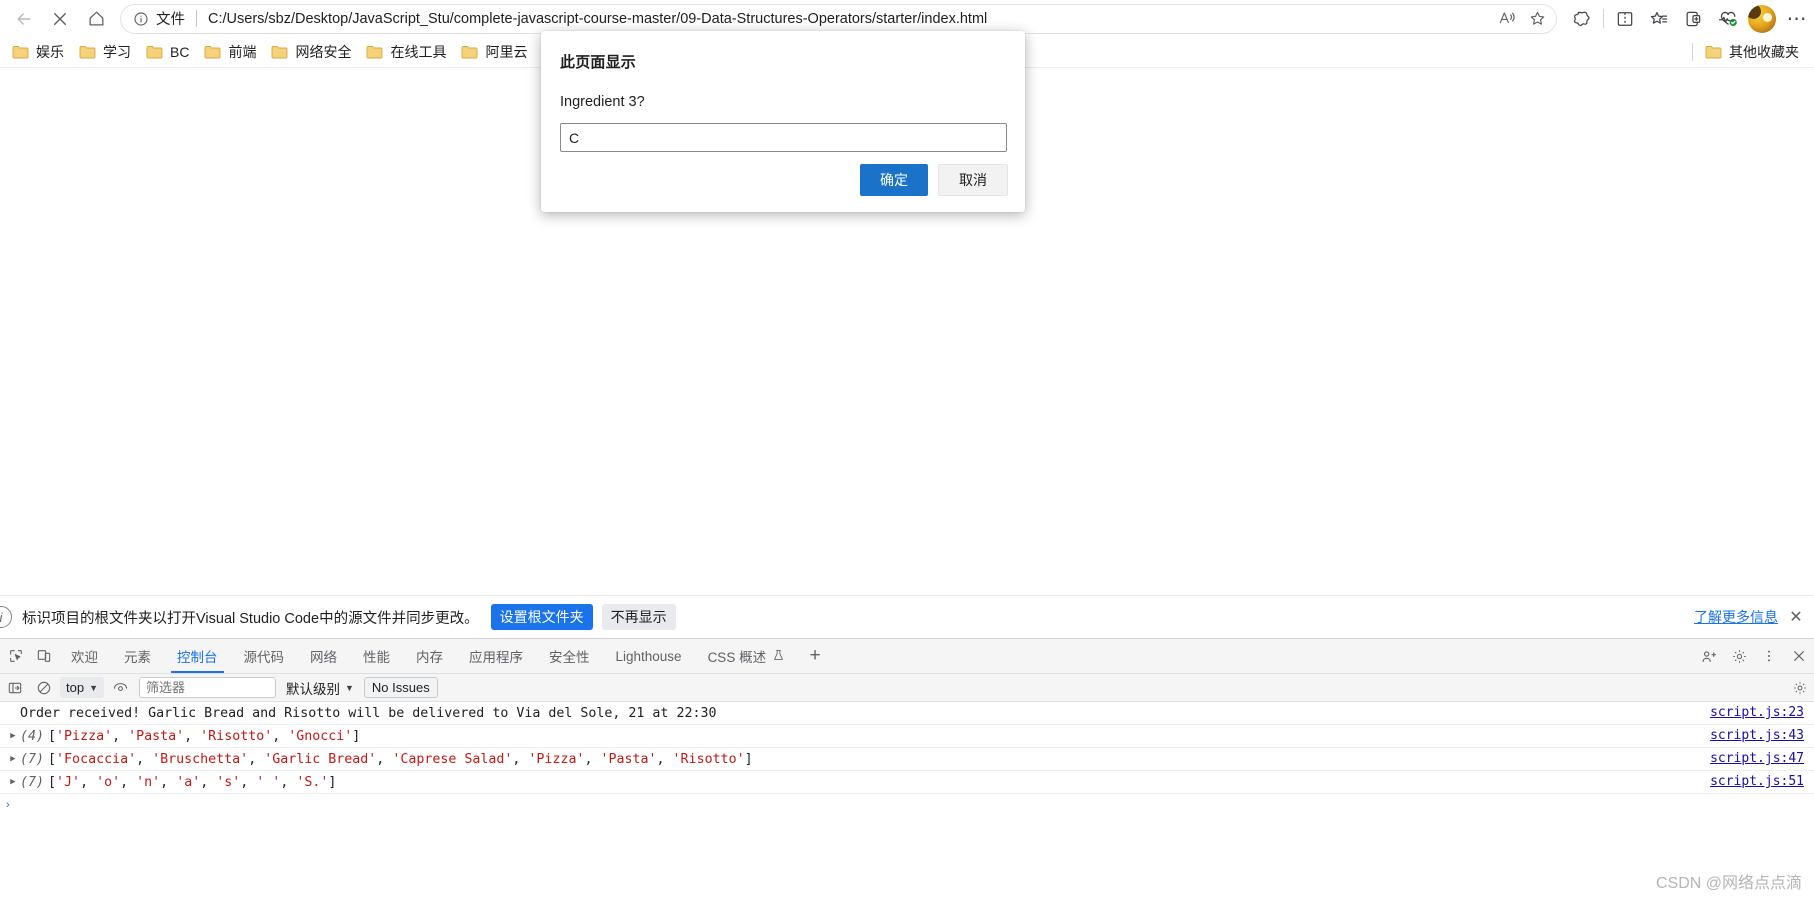  What do you see at coordinates (120, 688) in the screenshot?
I see `live-expression-icon` at bounding box center [120, 688].